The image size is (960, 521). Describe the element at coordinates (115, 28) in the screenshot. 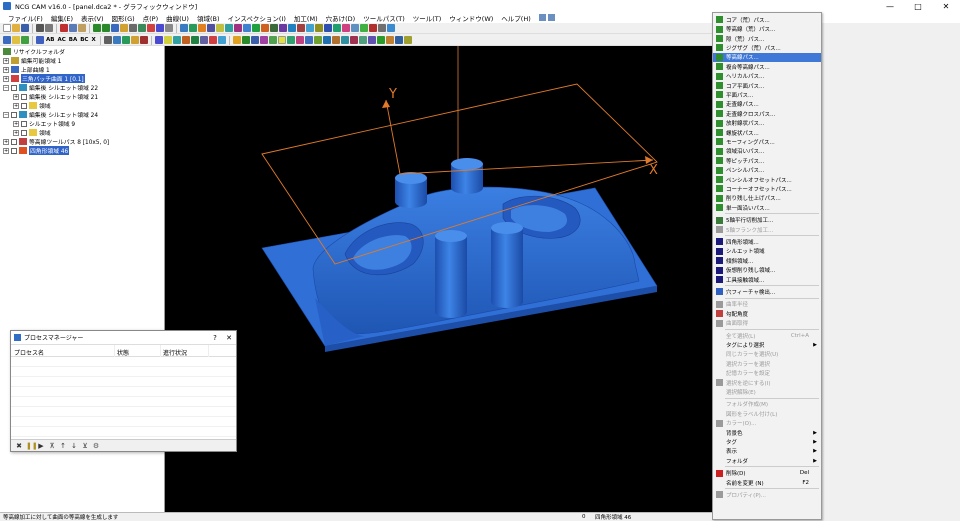

I see `view-iso-icon` at that location.